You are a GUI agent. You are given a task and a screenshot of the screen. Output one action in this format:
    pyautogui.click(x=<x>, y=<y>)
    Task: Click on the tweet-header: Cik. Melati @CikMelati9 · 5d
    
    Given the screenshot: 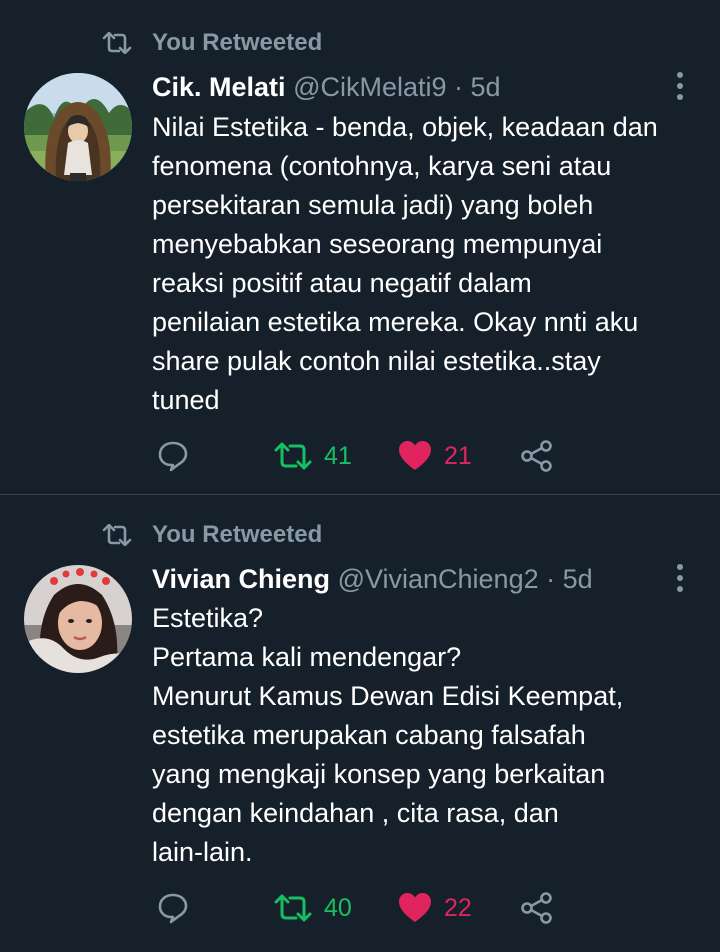 What is the action you would take?
    pyautogui.click(x=326, y=87)
    